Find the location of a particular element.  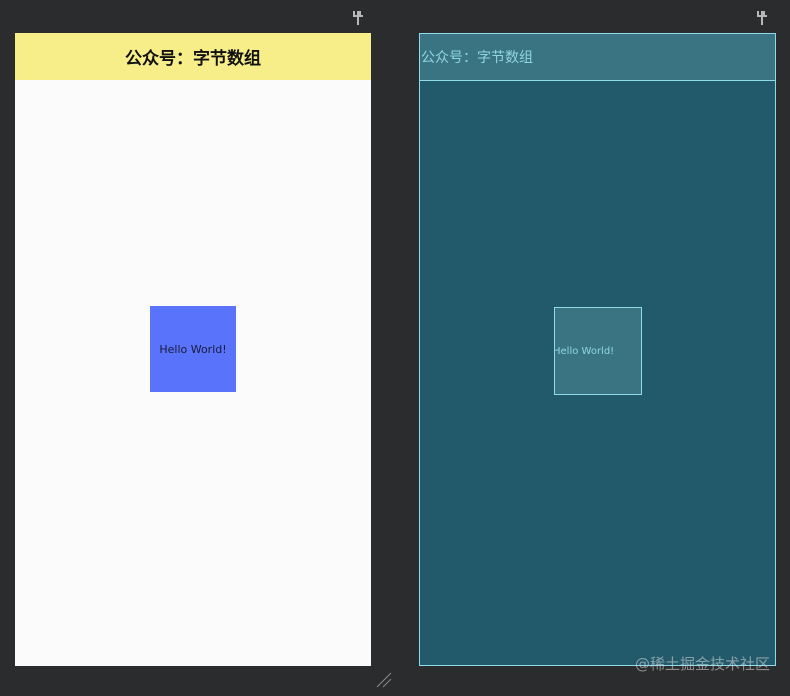

toolbar-title: 公众号：字节数组 is located at coordinates (193, 59).